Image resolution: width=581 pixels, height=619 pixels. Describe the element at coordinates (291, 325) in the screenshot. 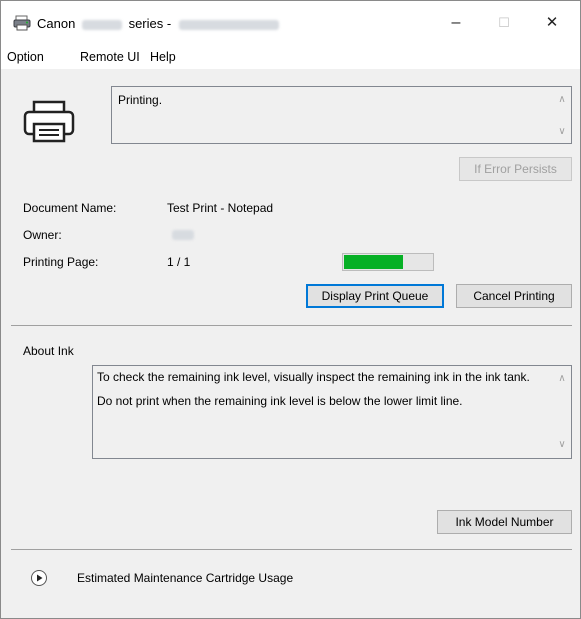

I see `section-divider-top` at that location.